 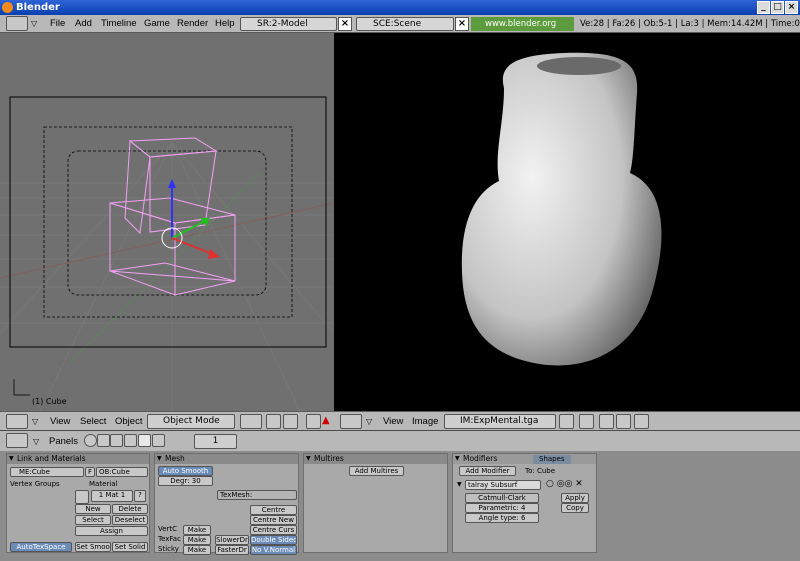 What do you see at coordinates (93, 547) in the screenshot?
I see `set-smooth-button: Set Smoo` at bounding box center [93, 547].